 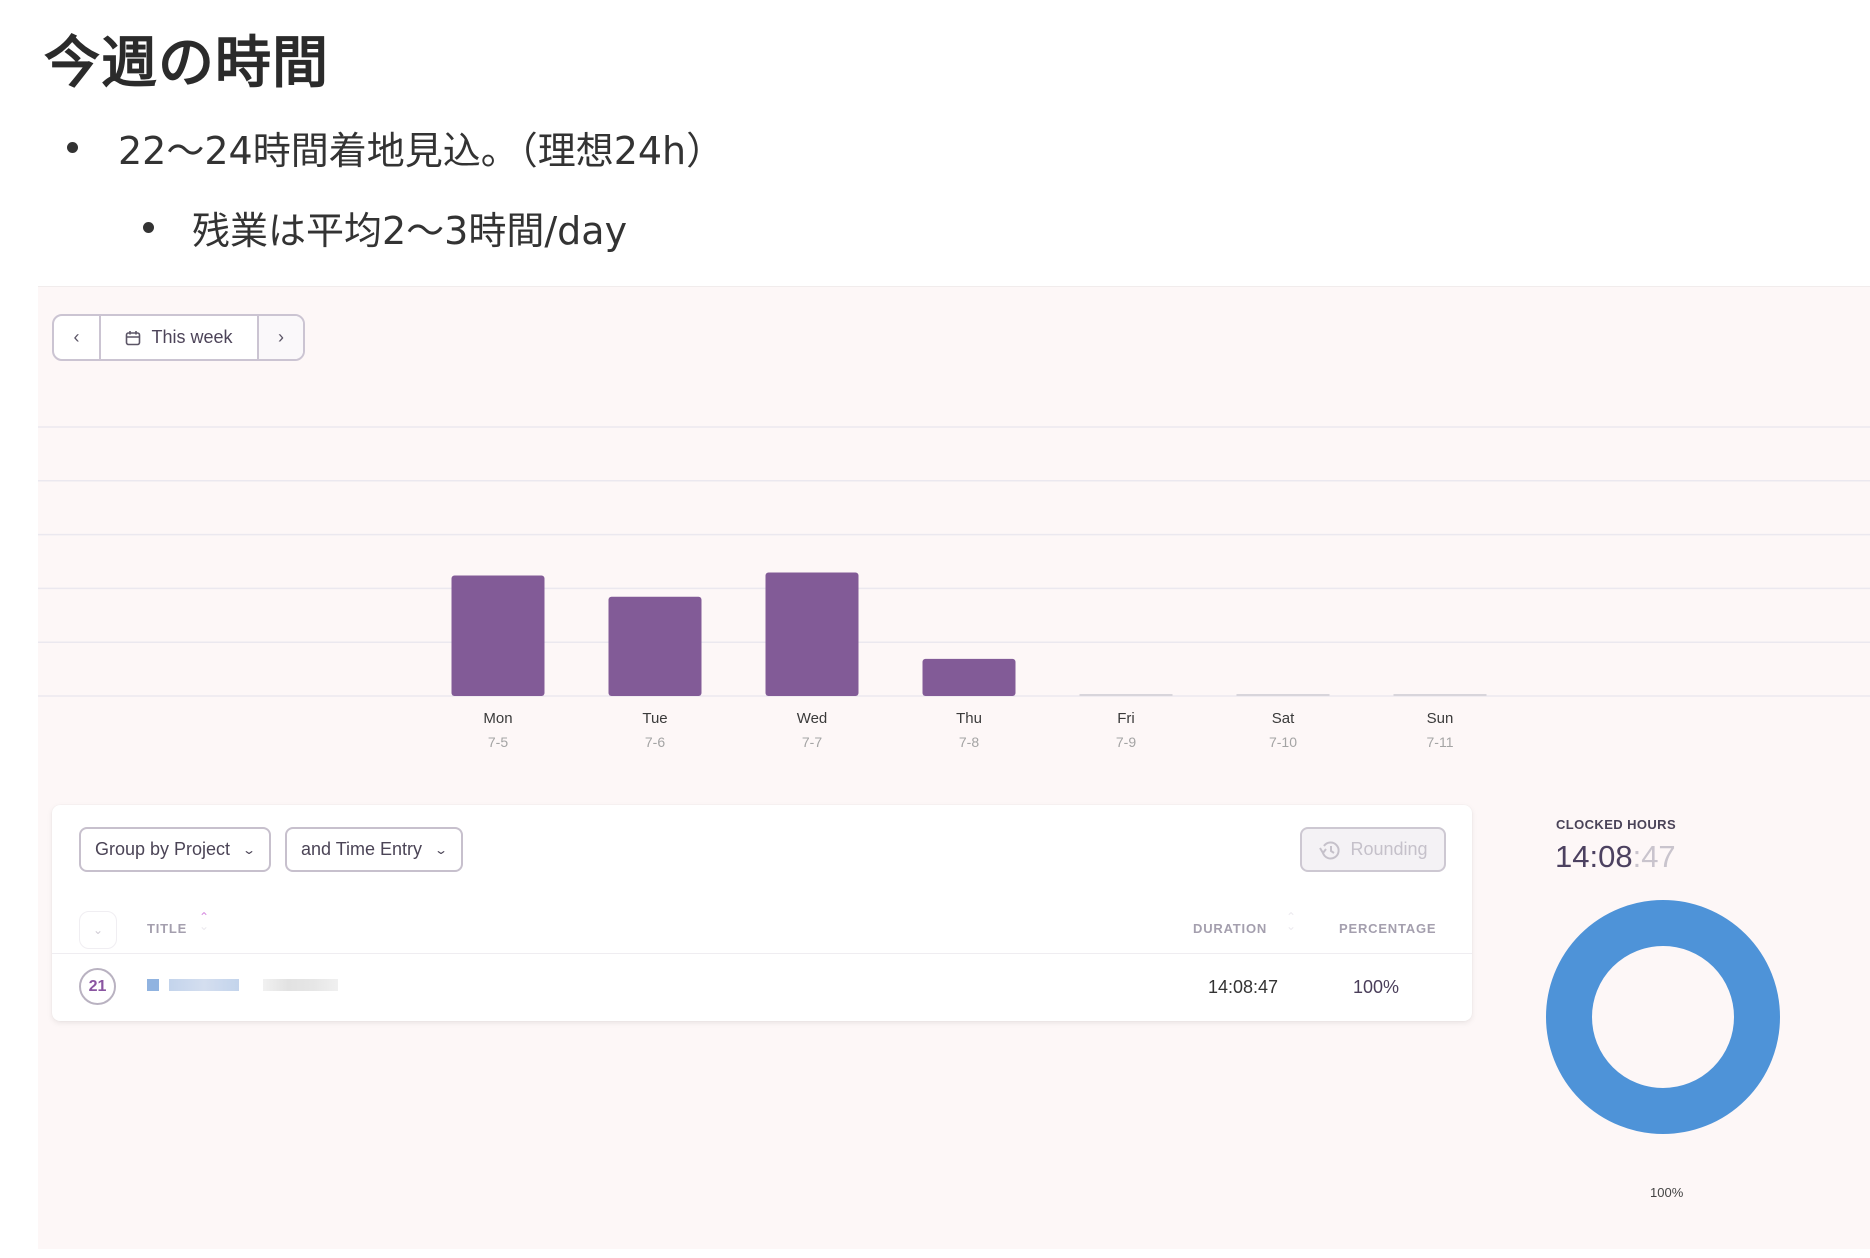 What do you see at coordinates (1388, 928) in the screenshot?
I see `column-header-percentage: PERCENTAGE` at bounding box center [1388, 928].